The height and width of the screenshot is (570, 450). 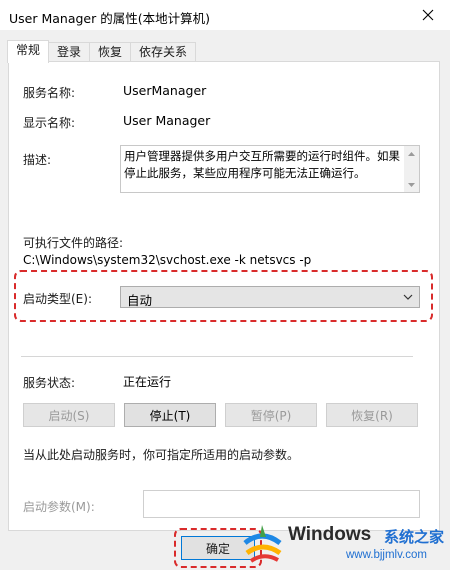 I want to click on tab-dependencies: 依存关系, so click(x=163, y=52).